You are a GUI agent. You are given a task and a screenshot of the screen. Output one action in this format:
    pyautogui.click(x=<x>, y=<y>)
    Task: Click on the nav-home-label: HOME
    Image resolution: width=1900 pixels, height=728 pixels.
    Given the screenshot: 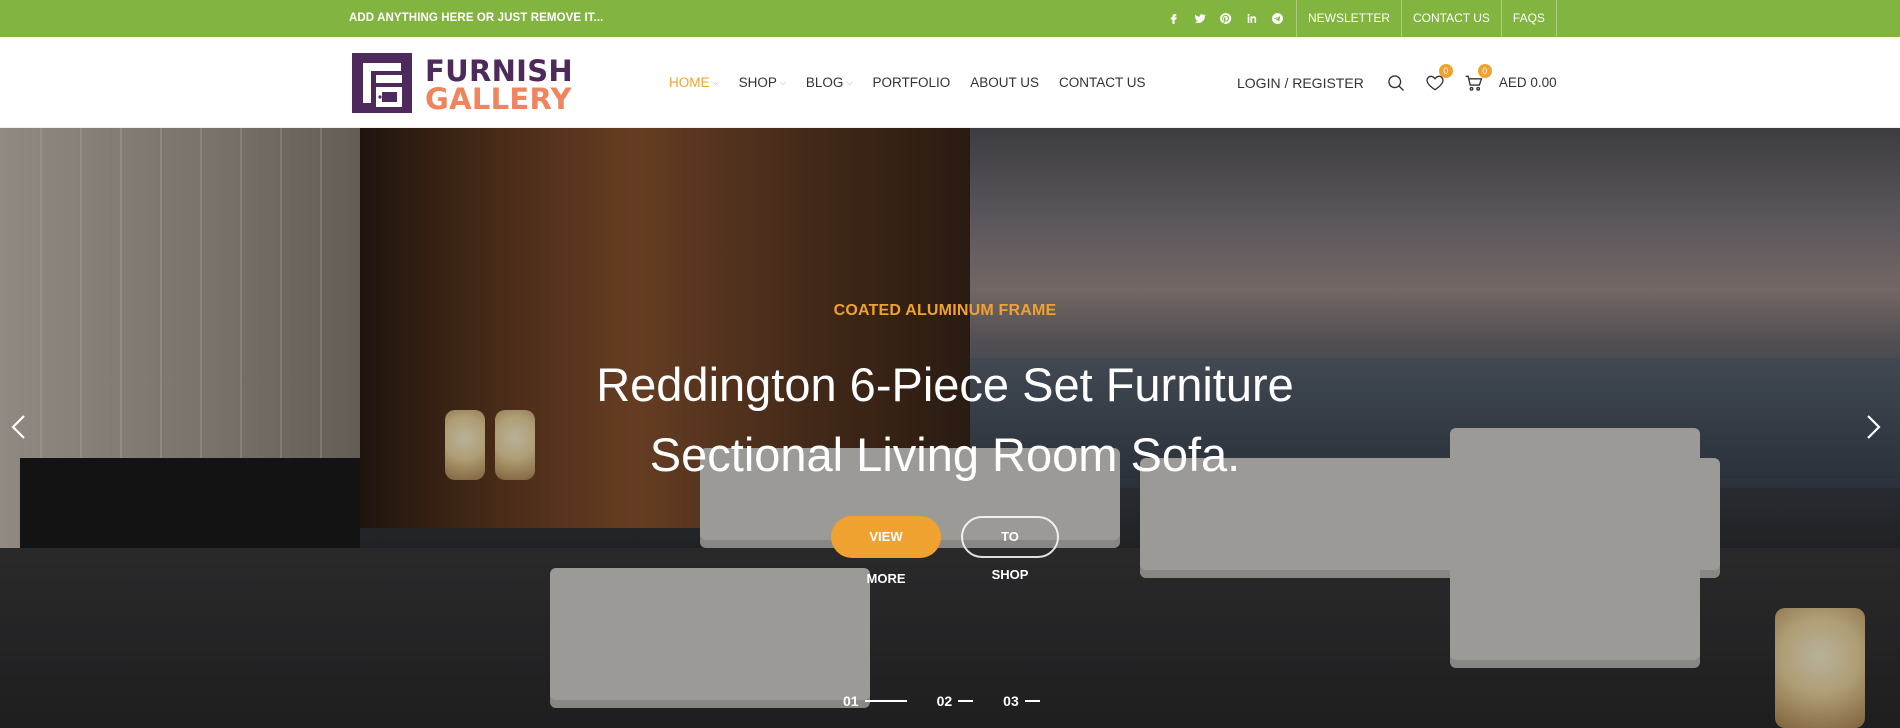 What is the action you would take?
    pyautogui.click(x=689, y=82)
    